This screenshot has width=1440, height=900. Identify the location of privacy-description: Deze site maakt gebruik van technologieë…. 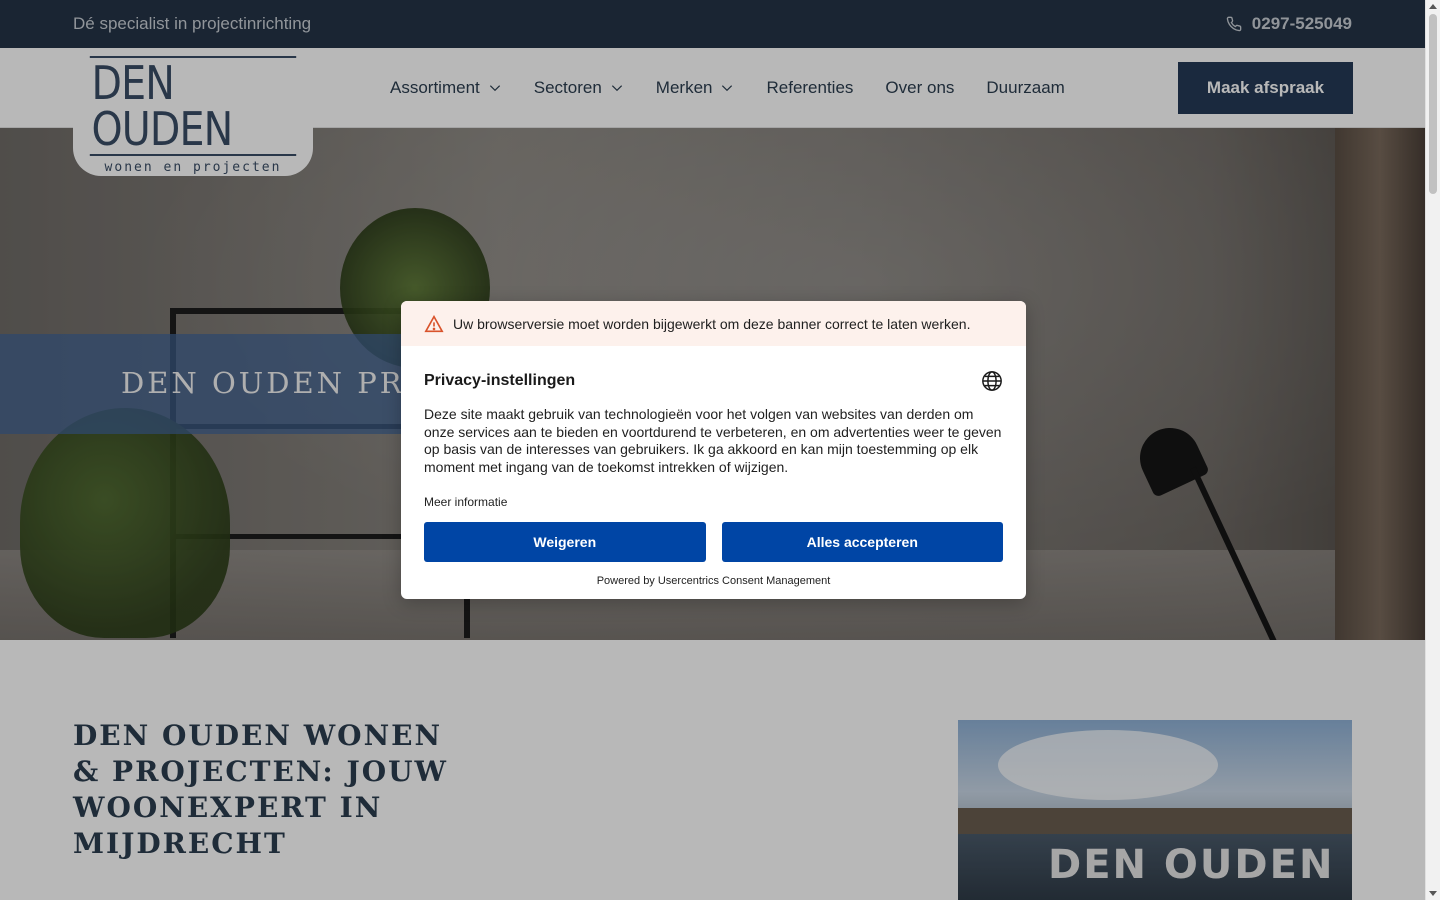
(713, 440).